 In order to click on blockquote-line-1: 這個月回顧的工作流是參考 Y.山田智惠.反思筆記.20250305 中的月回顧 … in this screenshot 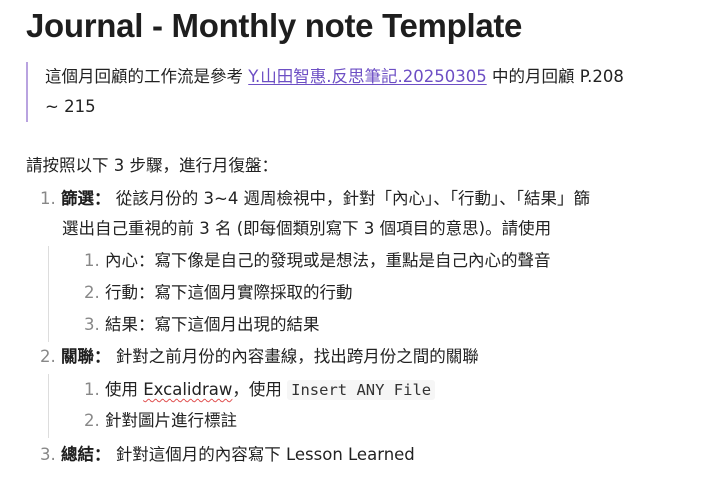, I will do `click(378, 77)`.